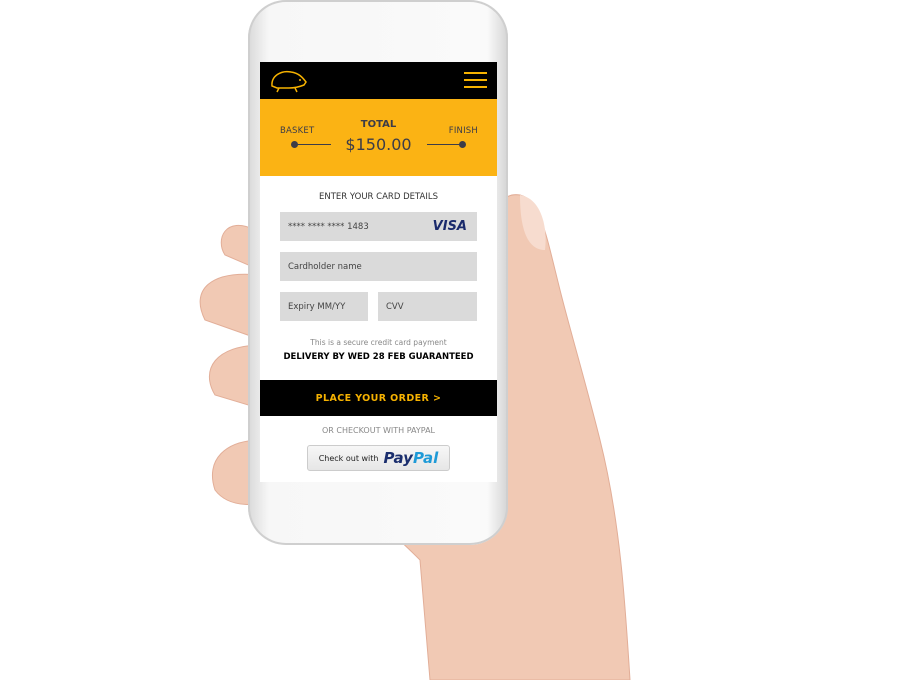 Image resolution: width=900 pixels, height=680 pixels. I want to click on card-number-value: **** **** **** 1483, so click(328, 226).